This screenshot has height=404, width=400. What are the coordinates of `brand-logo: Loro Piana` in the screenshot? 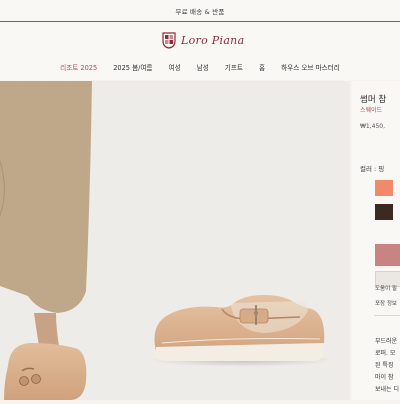 It's located at (202, 40).